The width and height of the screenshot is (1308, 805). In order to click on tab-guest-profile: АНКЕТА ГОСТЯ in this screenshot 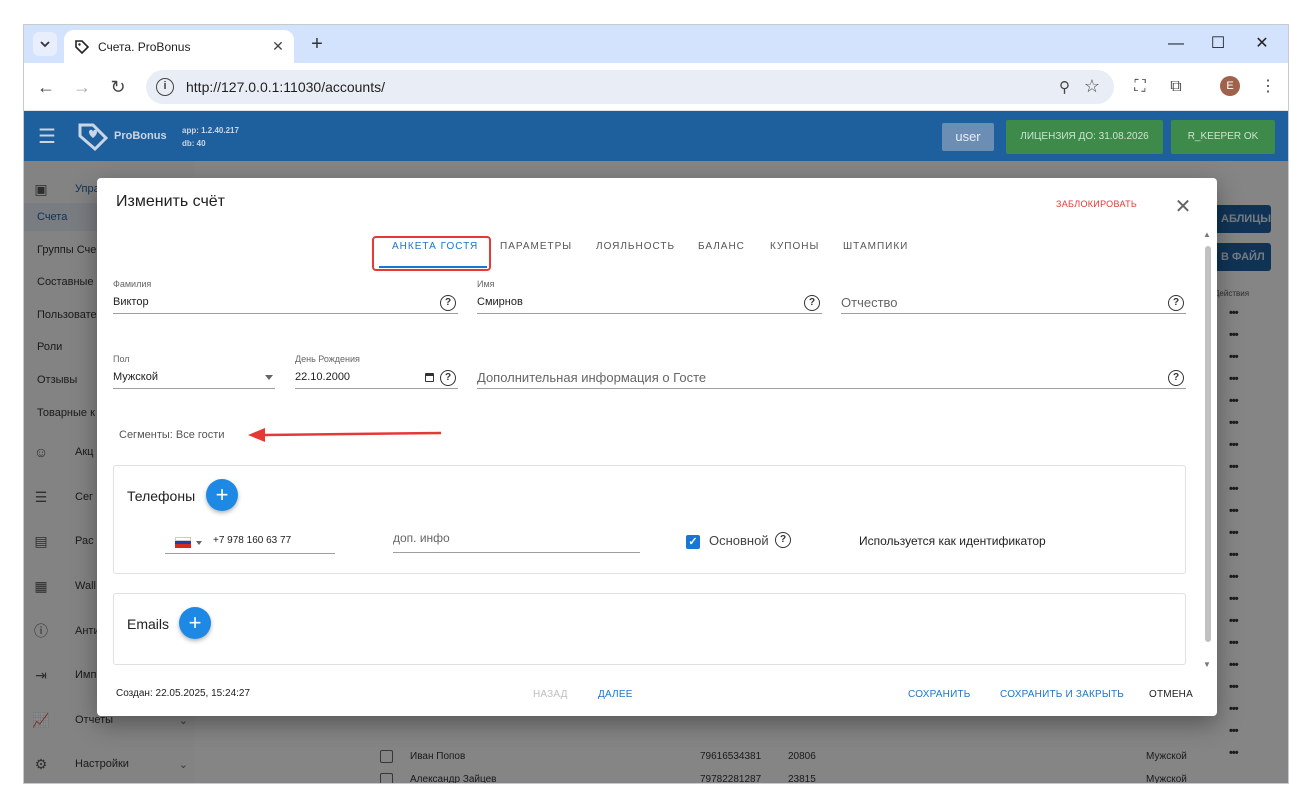, I will do `click(435, 246)`.